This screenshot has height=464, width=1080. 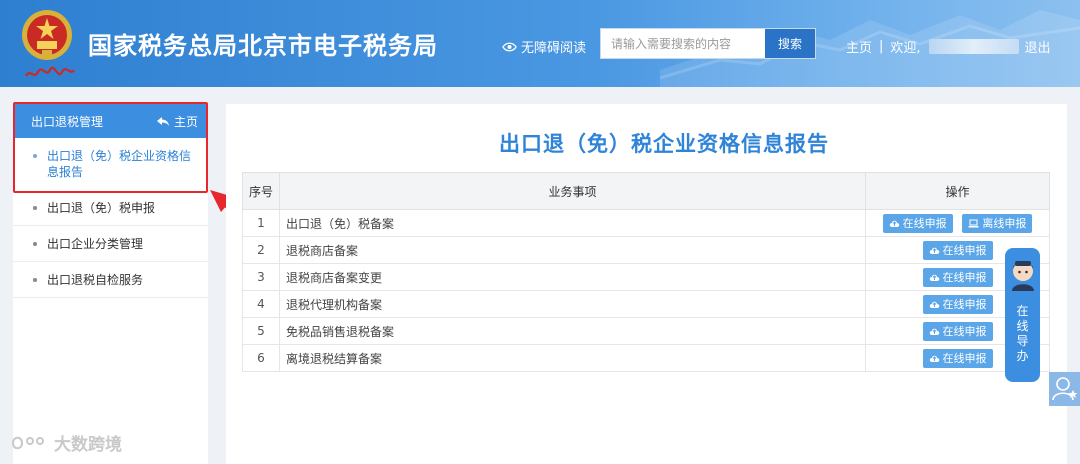 What do you see at coordinates (261, 304) in the screenshot?
I see `row-index: 4` at bounding box center [261, 304].